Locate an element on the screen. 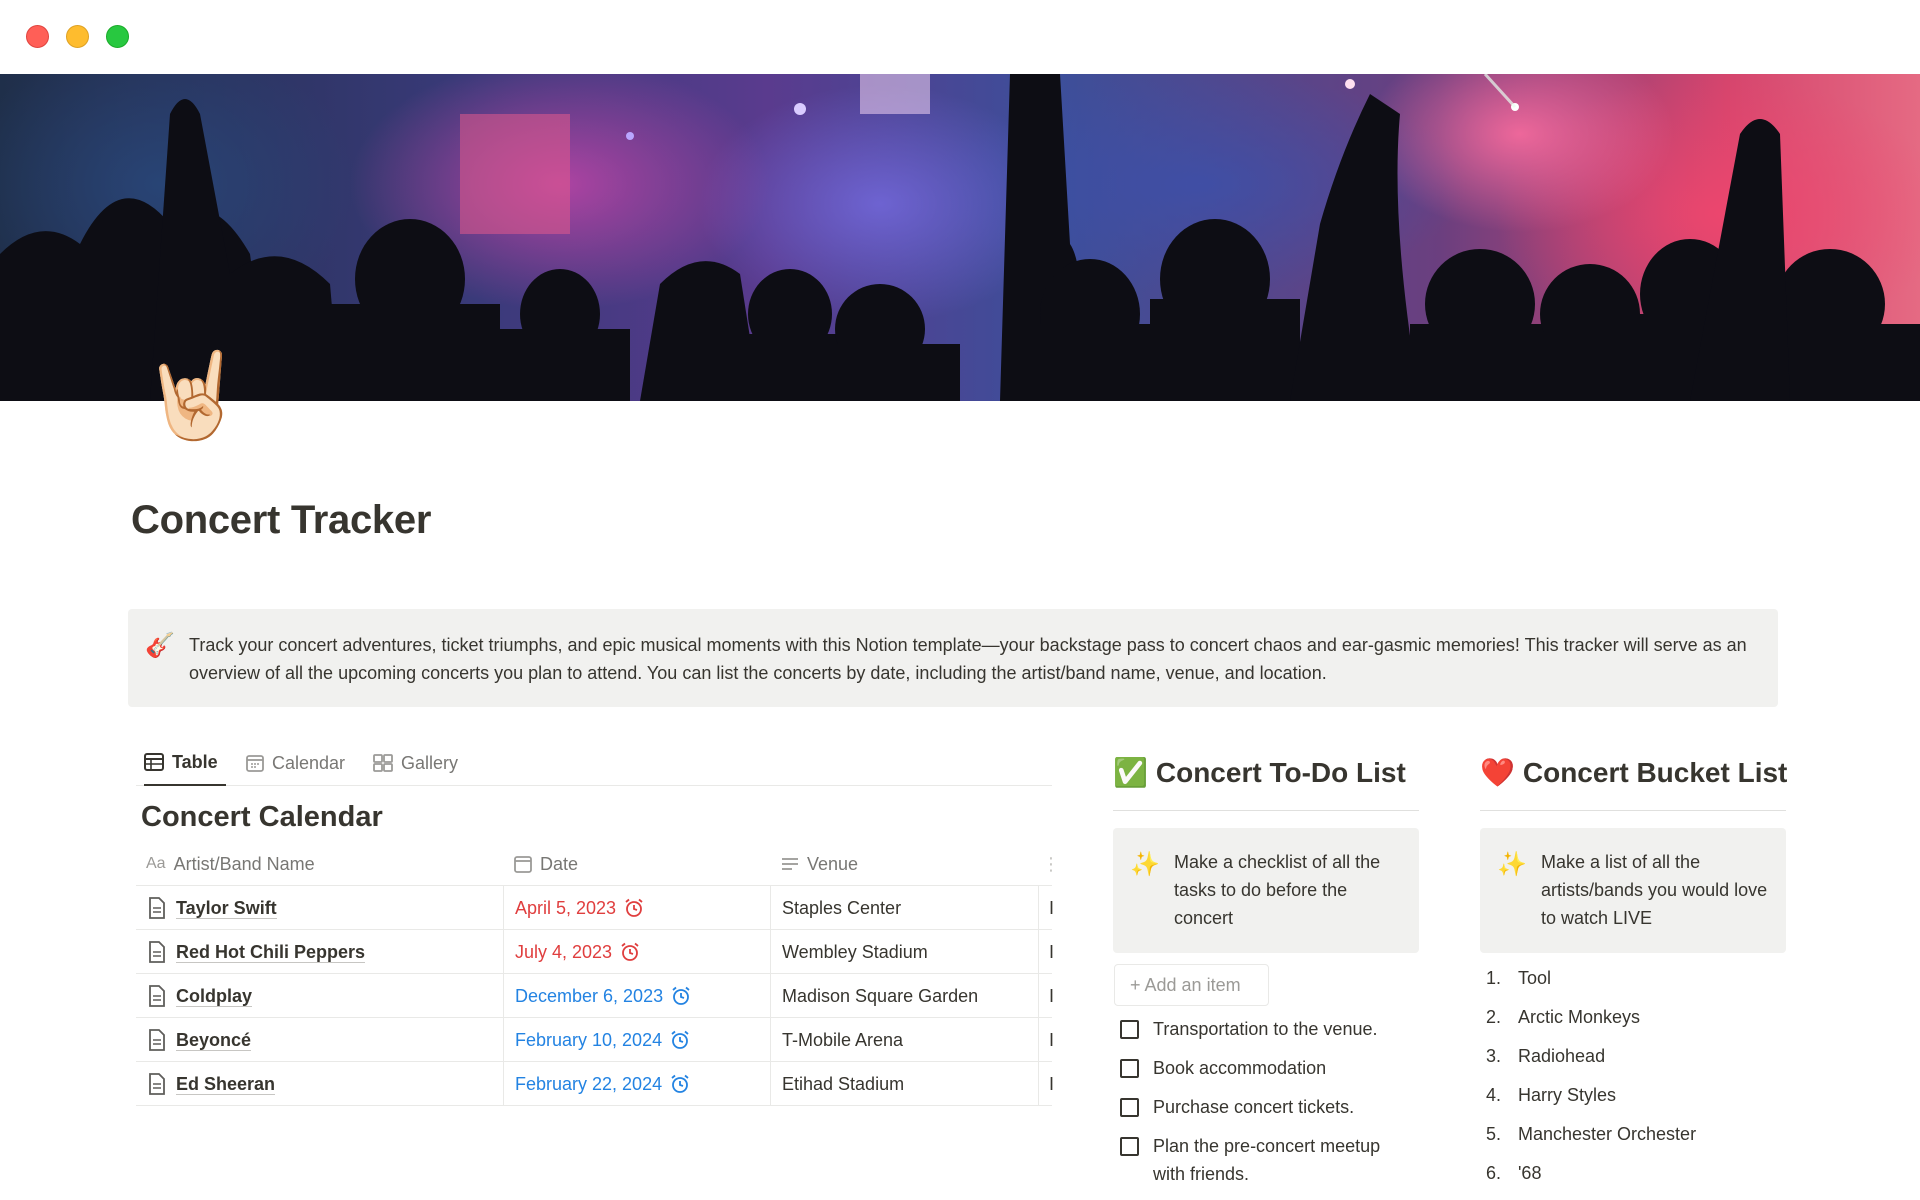  row-venue-cell: Wembley Stadium is located at coordinates (904, 952).